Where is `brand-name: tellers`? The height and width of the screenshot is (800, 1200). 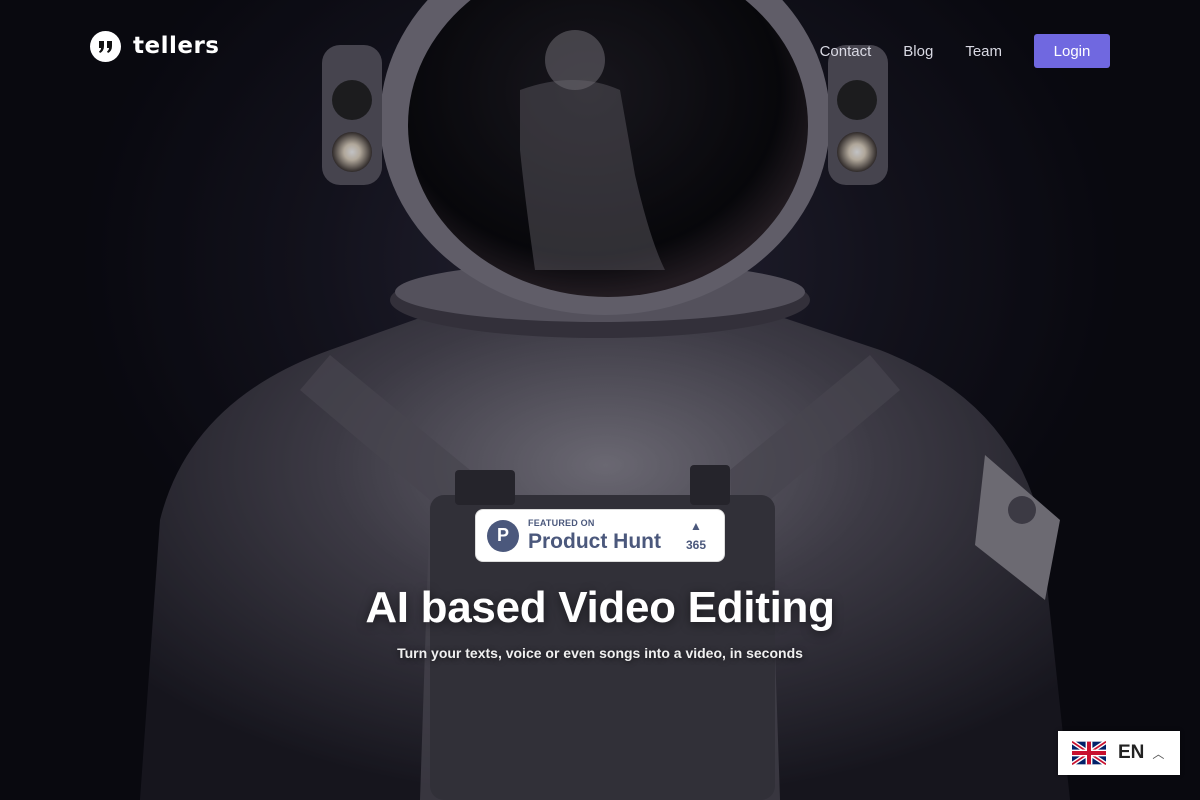
brand-name: tellers is located at coordinates (176, 46).